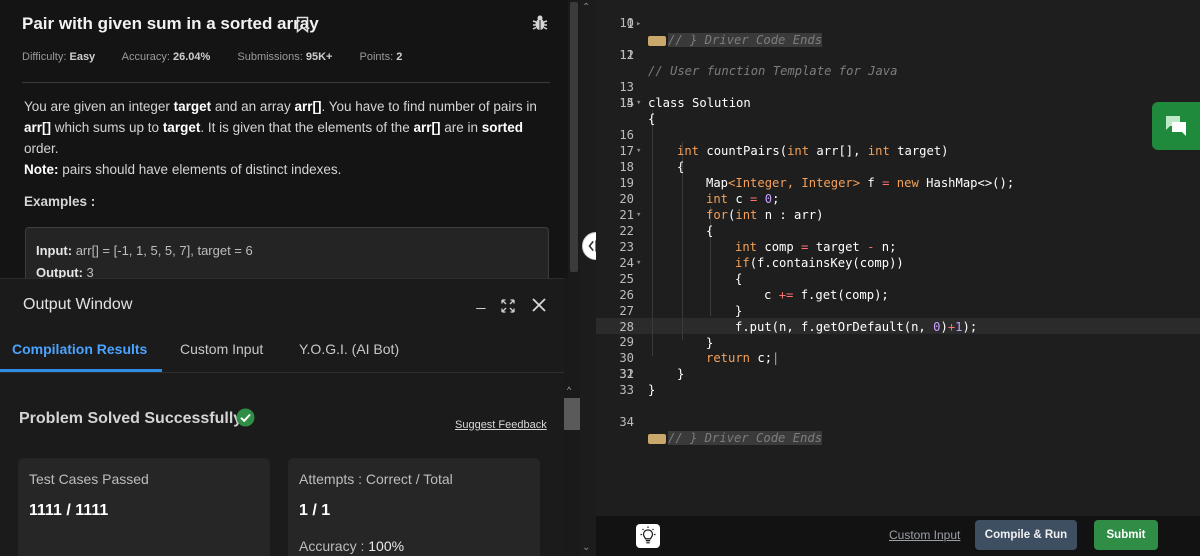  I want to click on close-icon, so click(539, 305).